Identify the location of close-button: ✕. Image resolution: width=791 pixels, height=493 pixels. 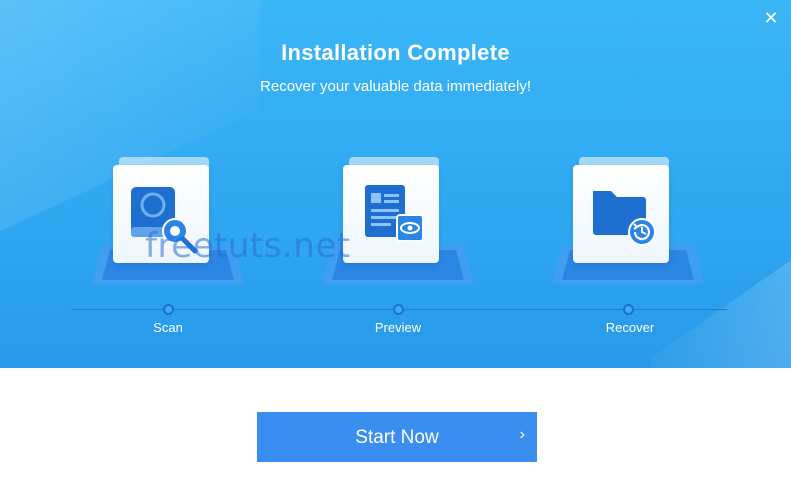
(771, 18).